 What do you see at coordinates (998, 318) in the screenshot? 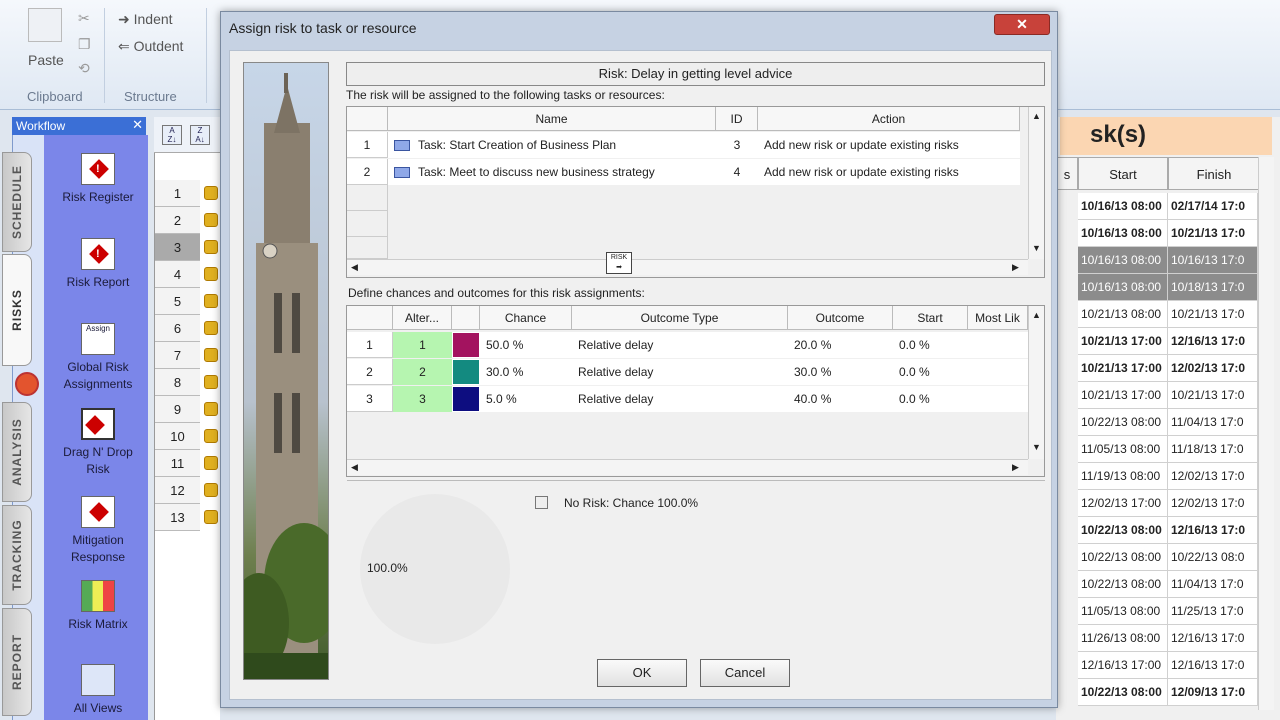
I see `column-header-most-likely: Most Lik` at bounding box center [998, 318].